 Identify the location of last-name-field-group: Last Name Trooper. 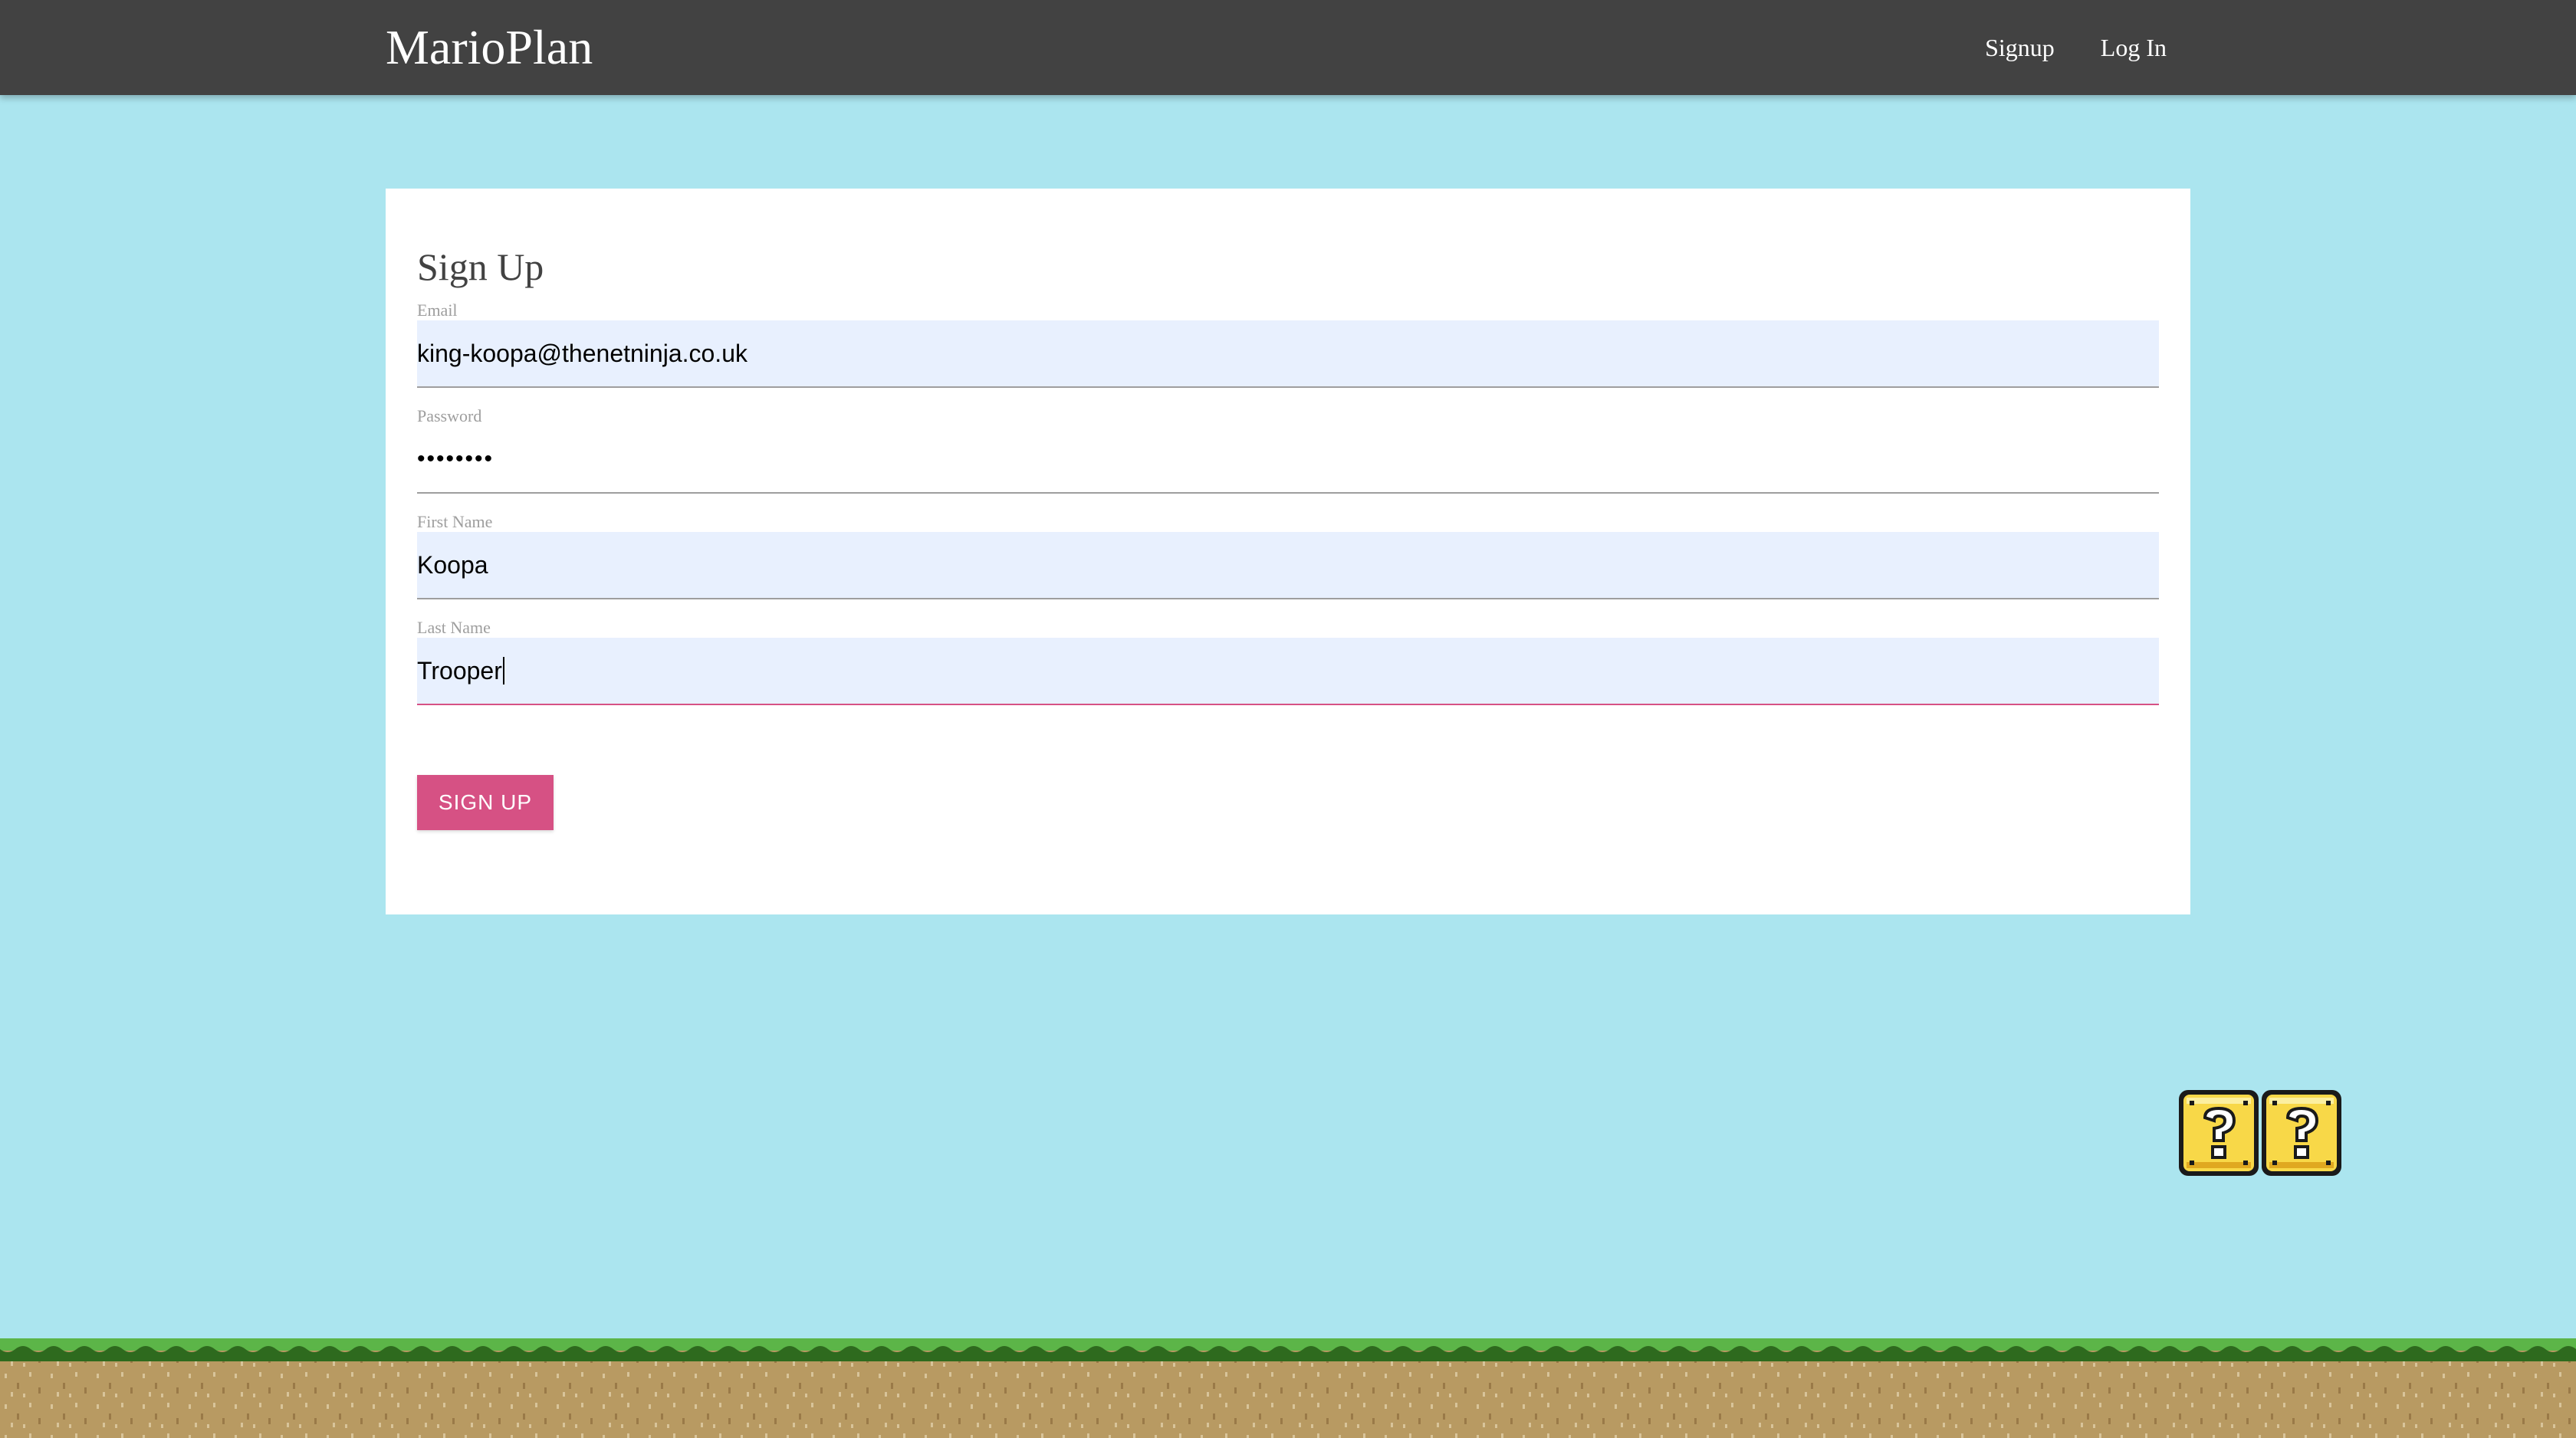
(1288, 662).